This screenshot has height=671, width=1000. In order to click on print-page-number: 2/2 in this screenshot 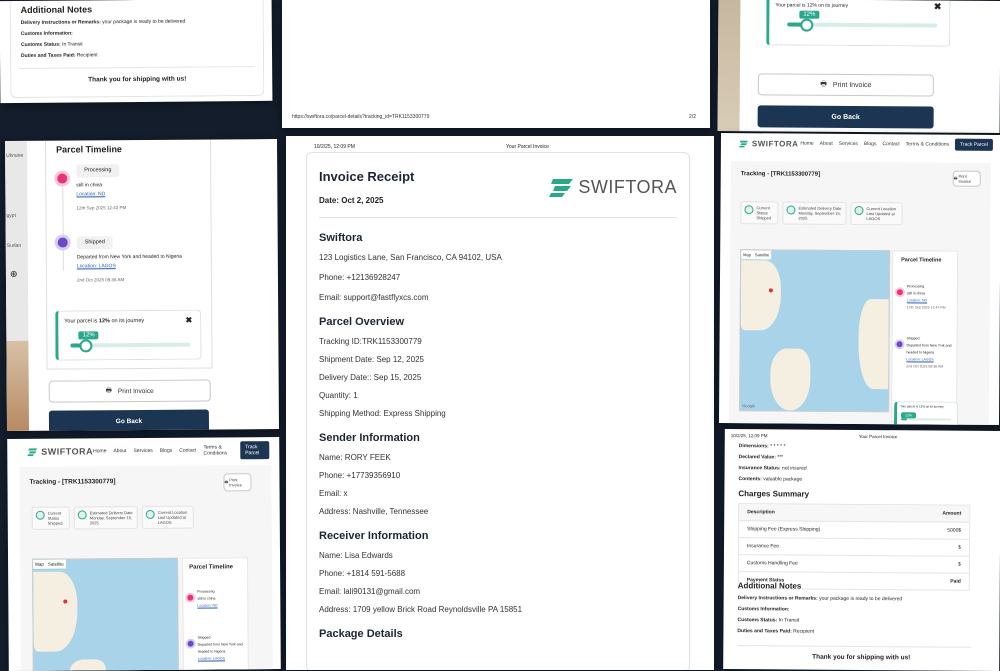, I will do `click(692, 117)`.